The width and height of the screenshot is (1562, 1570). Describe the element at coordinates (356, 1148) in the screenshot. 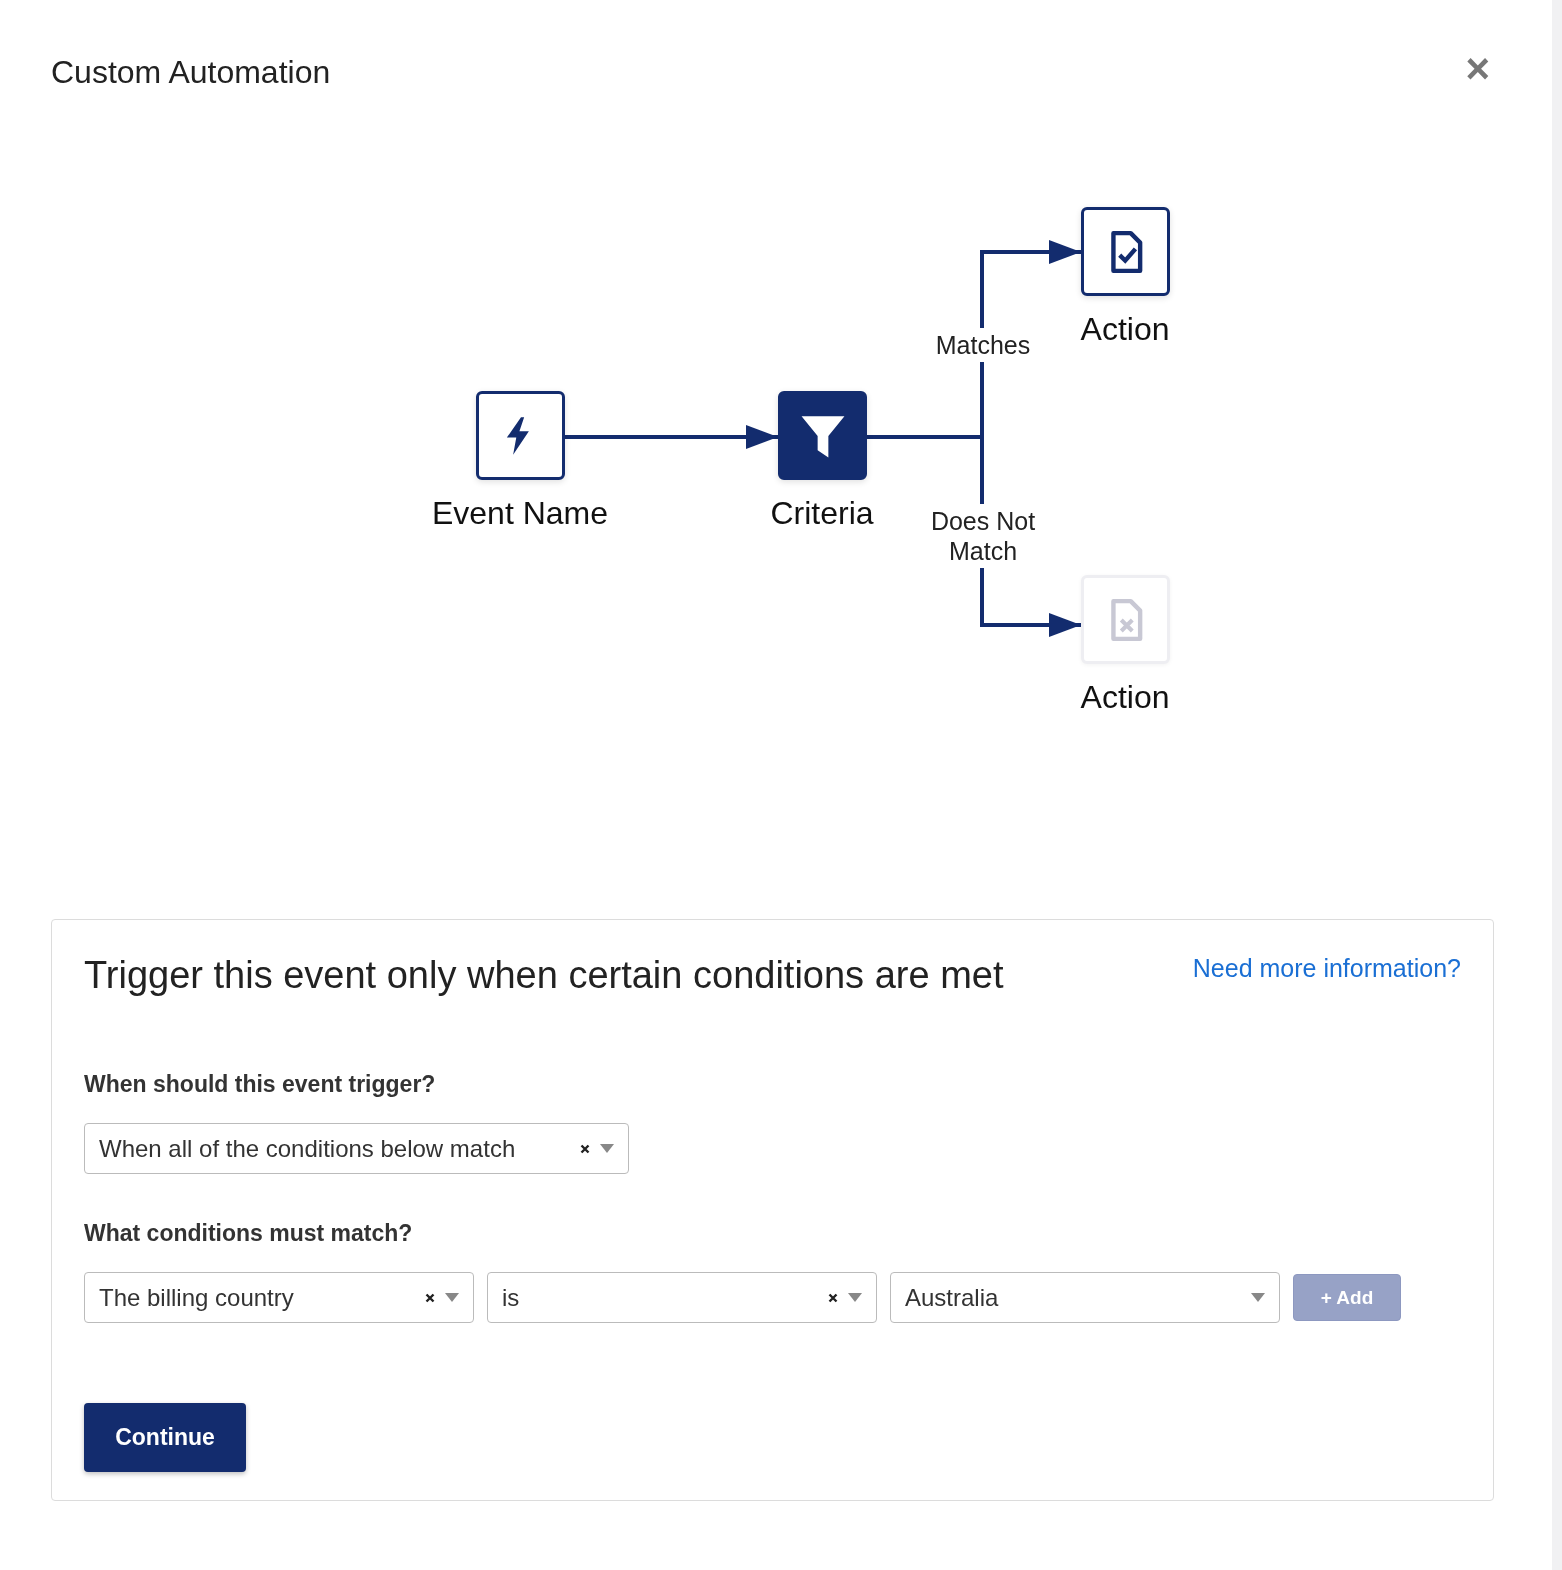

I see `dropdown: When all of the conditions below match` at that location.